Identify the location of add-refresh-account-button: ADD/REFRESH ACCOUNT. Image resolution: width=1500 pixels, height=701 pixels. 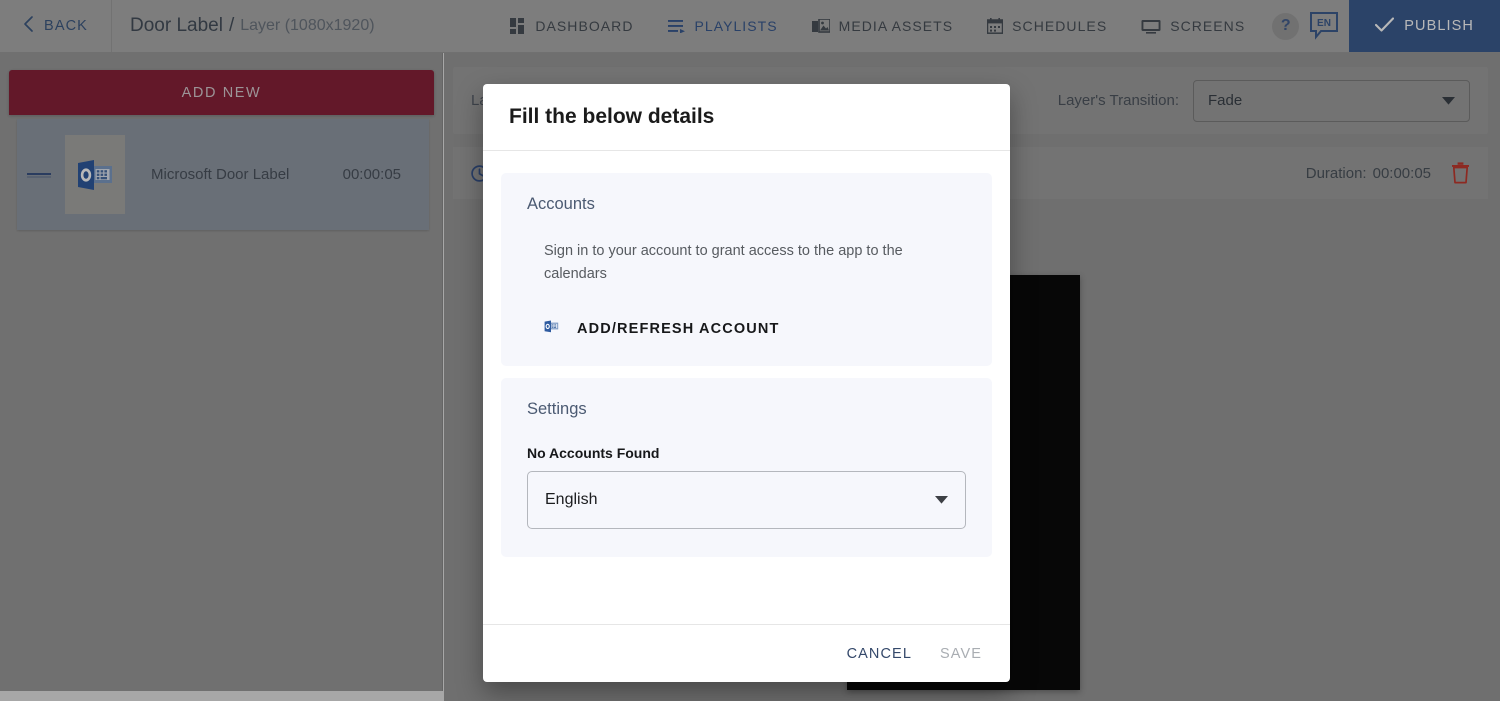
(755, 329).